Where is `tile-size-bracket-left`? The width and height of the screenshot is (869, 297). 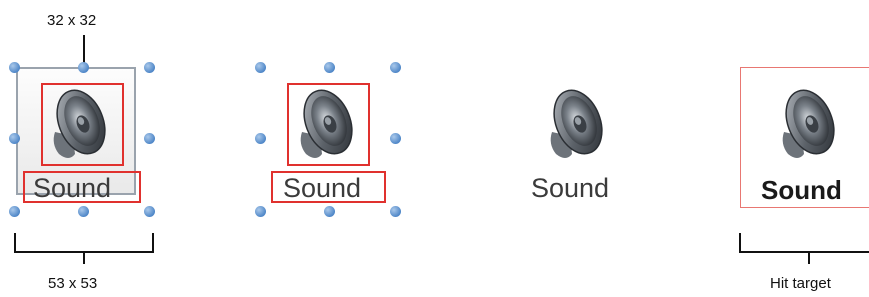 tile-size-bracket-left is located at coordinates (15, 243).